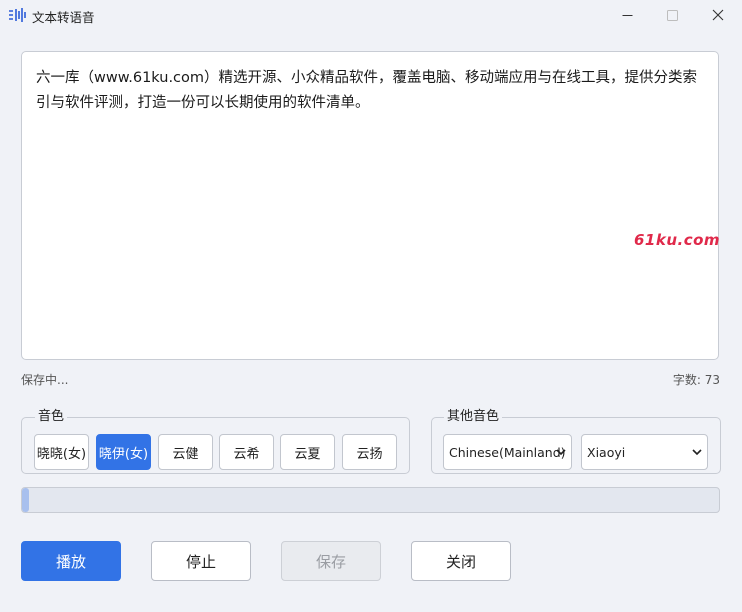  Describe the element at coordinates (369, 452) in the screenshot. I see `voice-option-yunyang: 云扬` at that location.